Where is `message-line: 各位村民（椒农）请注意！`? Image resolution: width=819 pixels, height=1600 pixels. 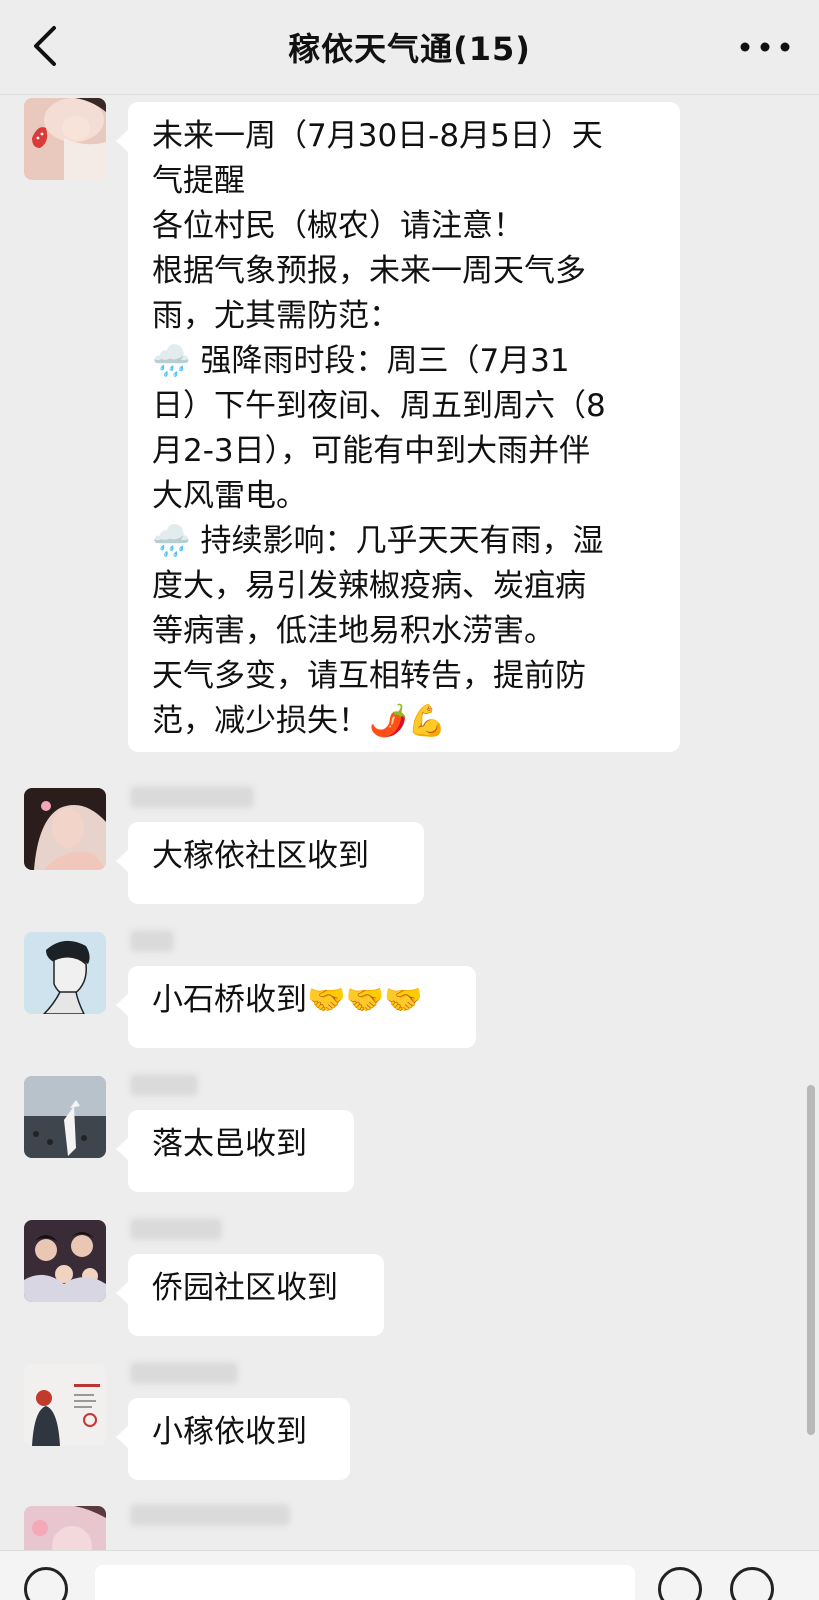
message-line: 各位村民（椒农）请注意！ is located at coordinates (338, 226).